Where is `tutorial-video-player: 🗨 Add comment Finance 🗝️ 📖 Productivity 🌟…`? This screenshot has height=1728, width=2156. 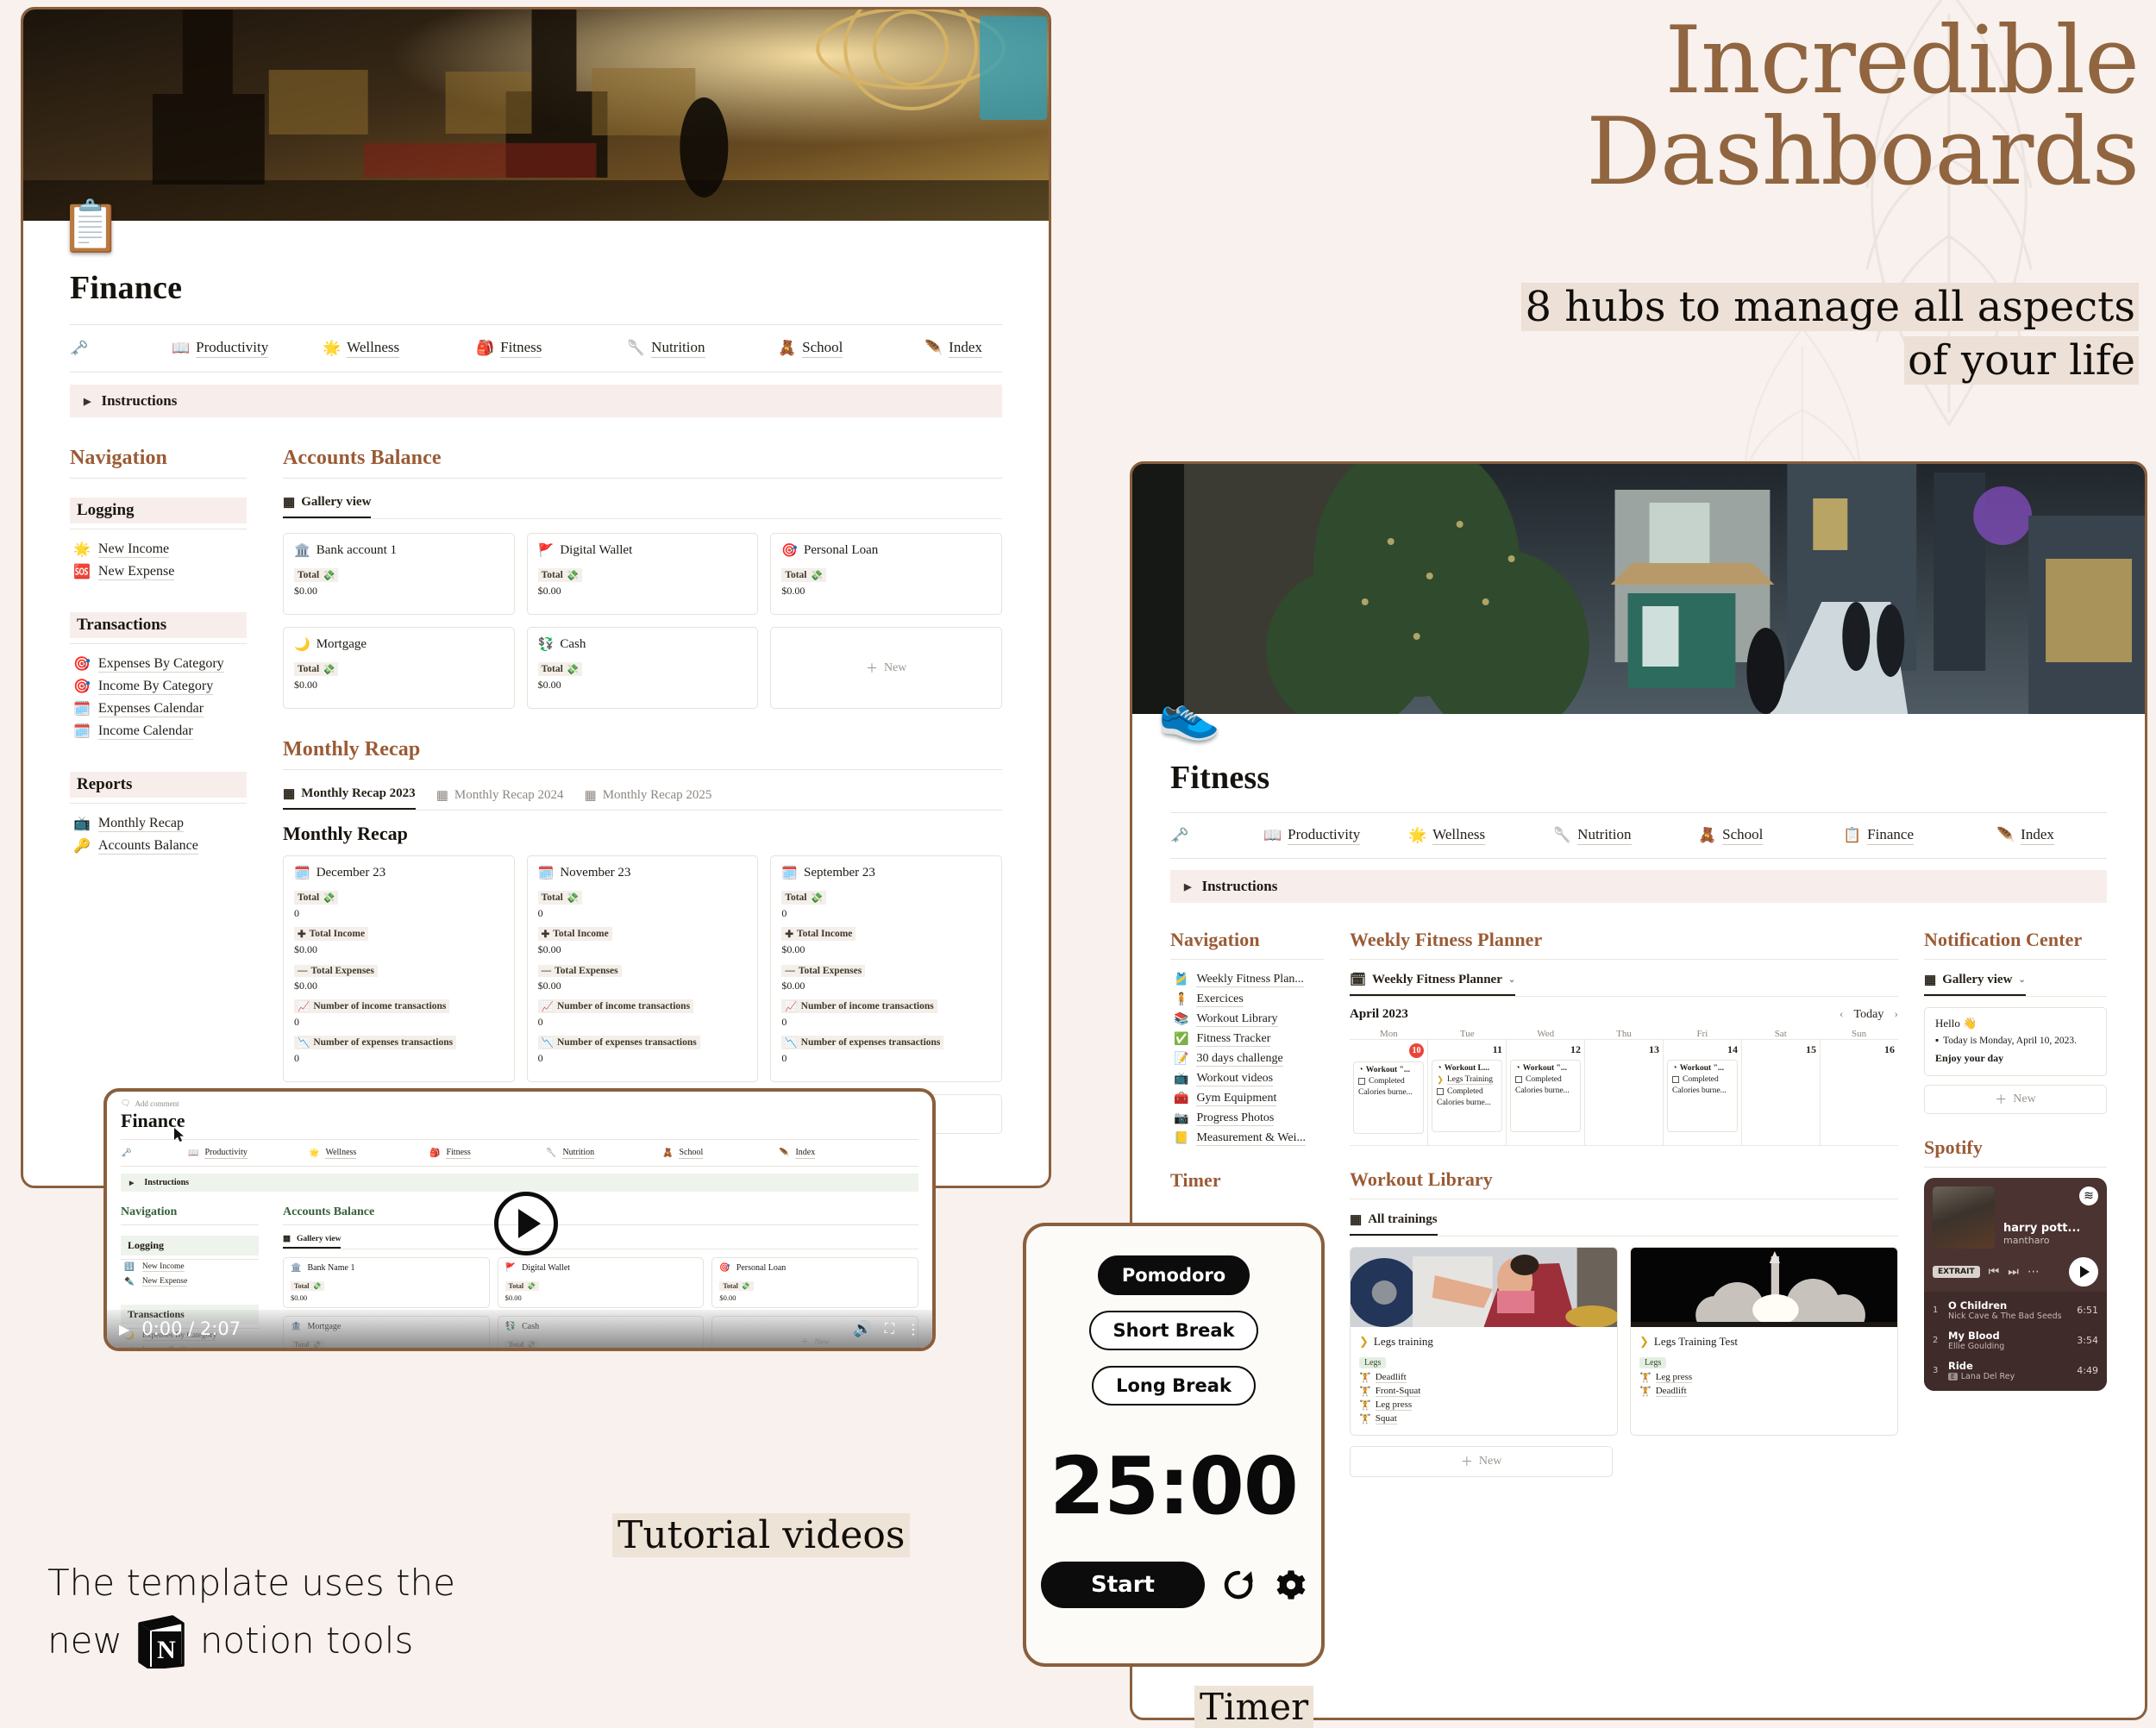 tutorial-video-player: 🗨 Add comment Finance 🗝️ 📖 Productivity 🌟… is located at coordinates (519, 1220).